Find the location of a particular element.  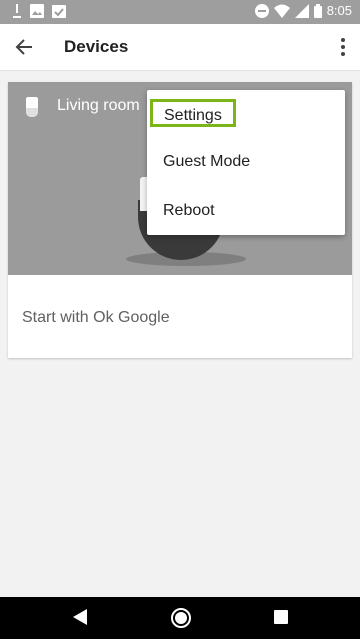

home-circle-icon is located at coordinates (181, 618).